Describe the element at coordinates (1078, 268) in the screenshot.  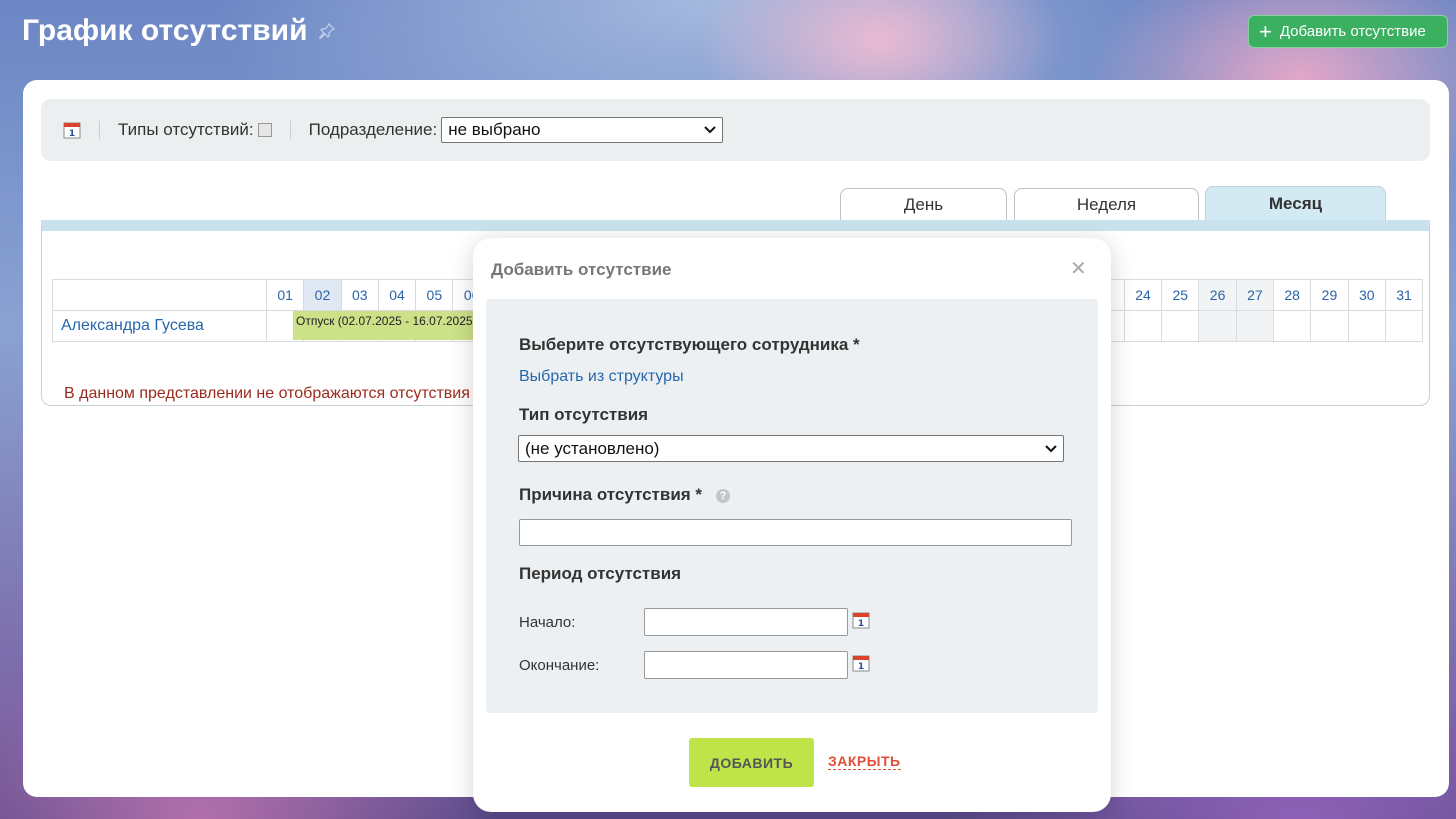
I see `close-icon: ✕` at that location.